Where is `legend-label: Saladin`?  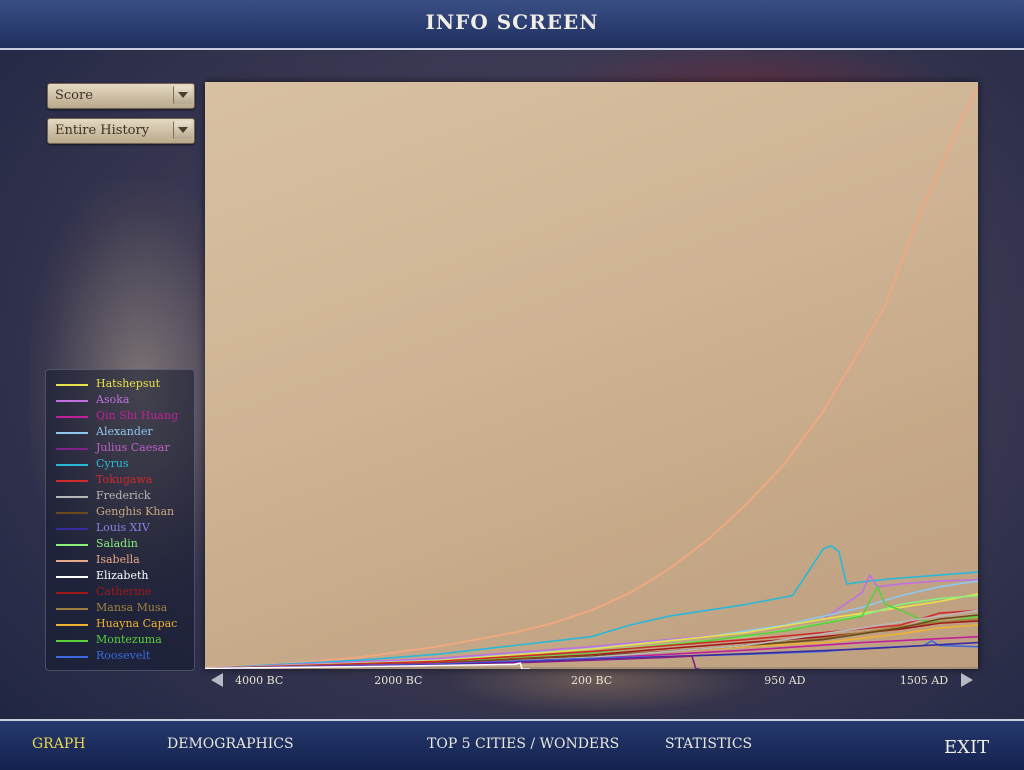
legend-label: Saladin is located at coordinates (117, 543).